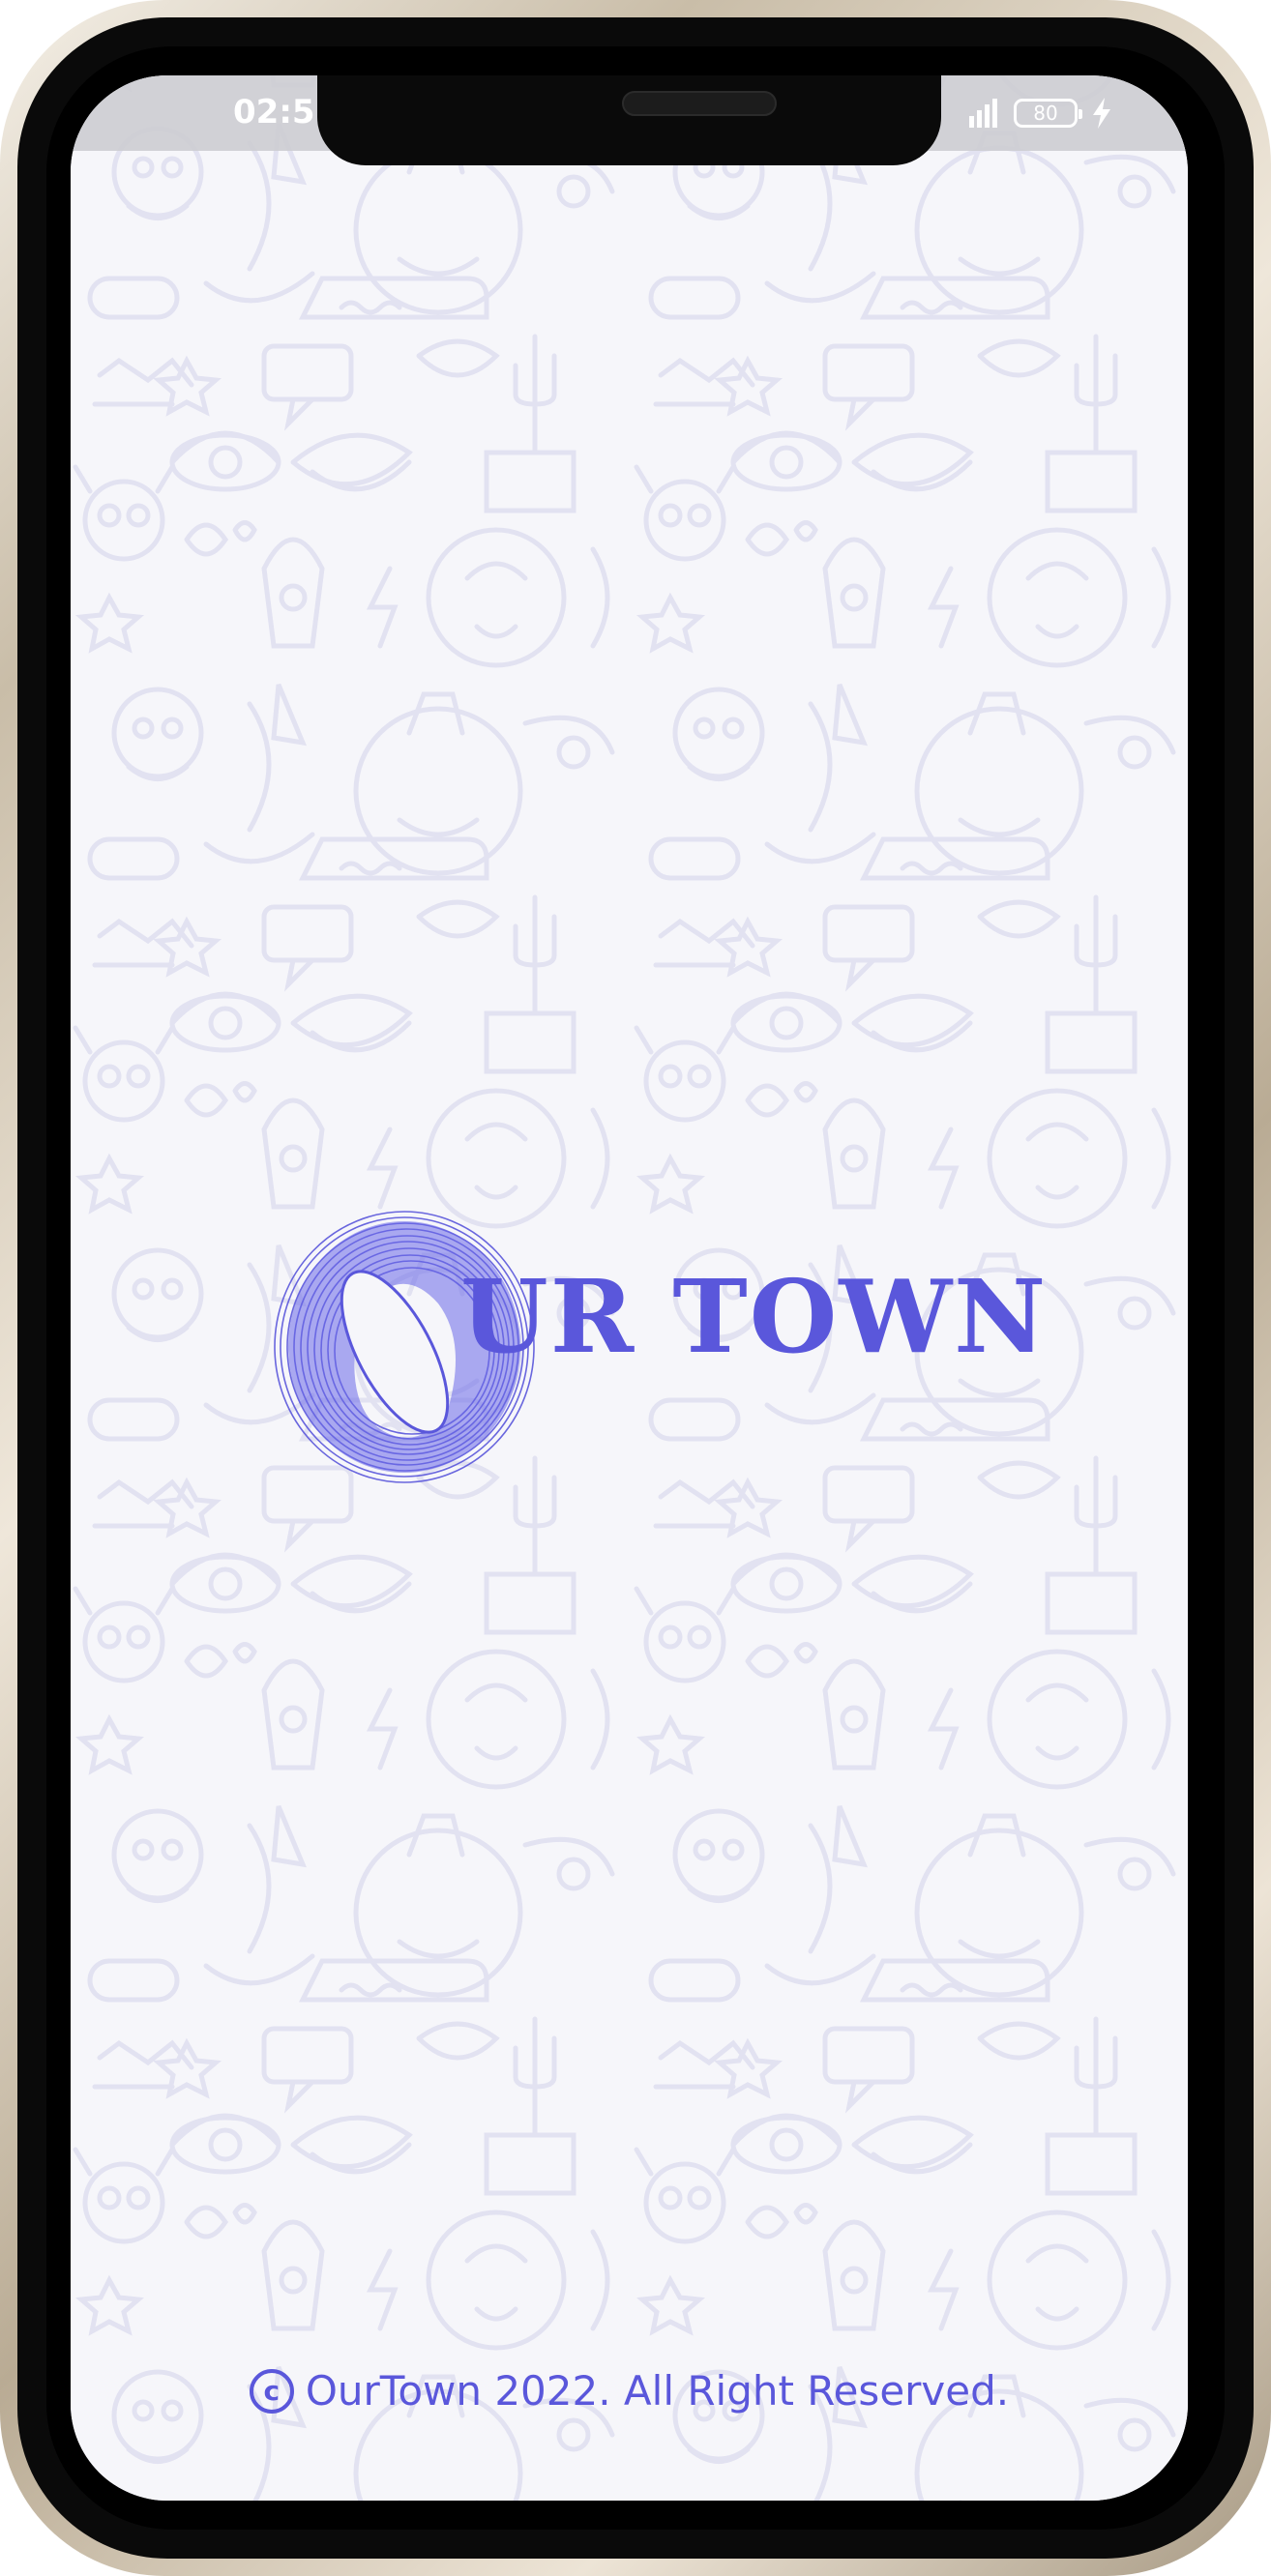 Image resolution: width=1271 pixels, height=2576 pixels. What do you see at coordinates (700, 103) in the screenshot?
I see `earpiece-speaker` at bounding box center [700, 103].